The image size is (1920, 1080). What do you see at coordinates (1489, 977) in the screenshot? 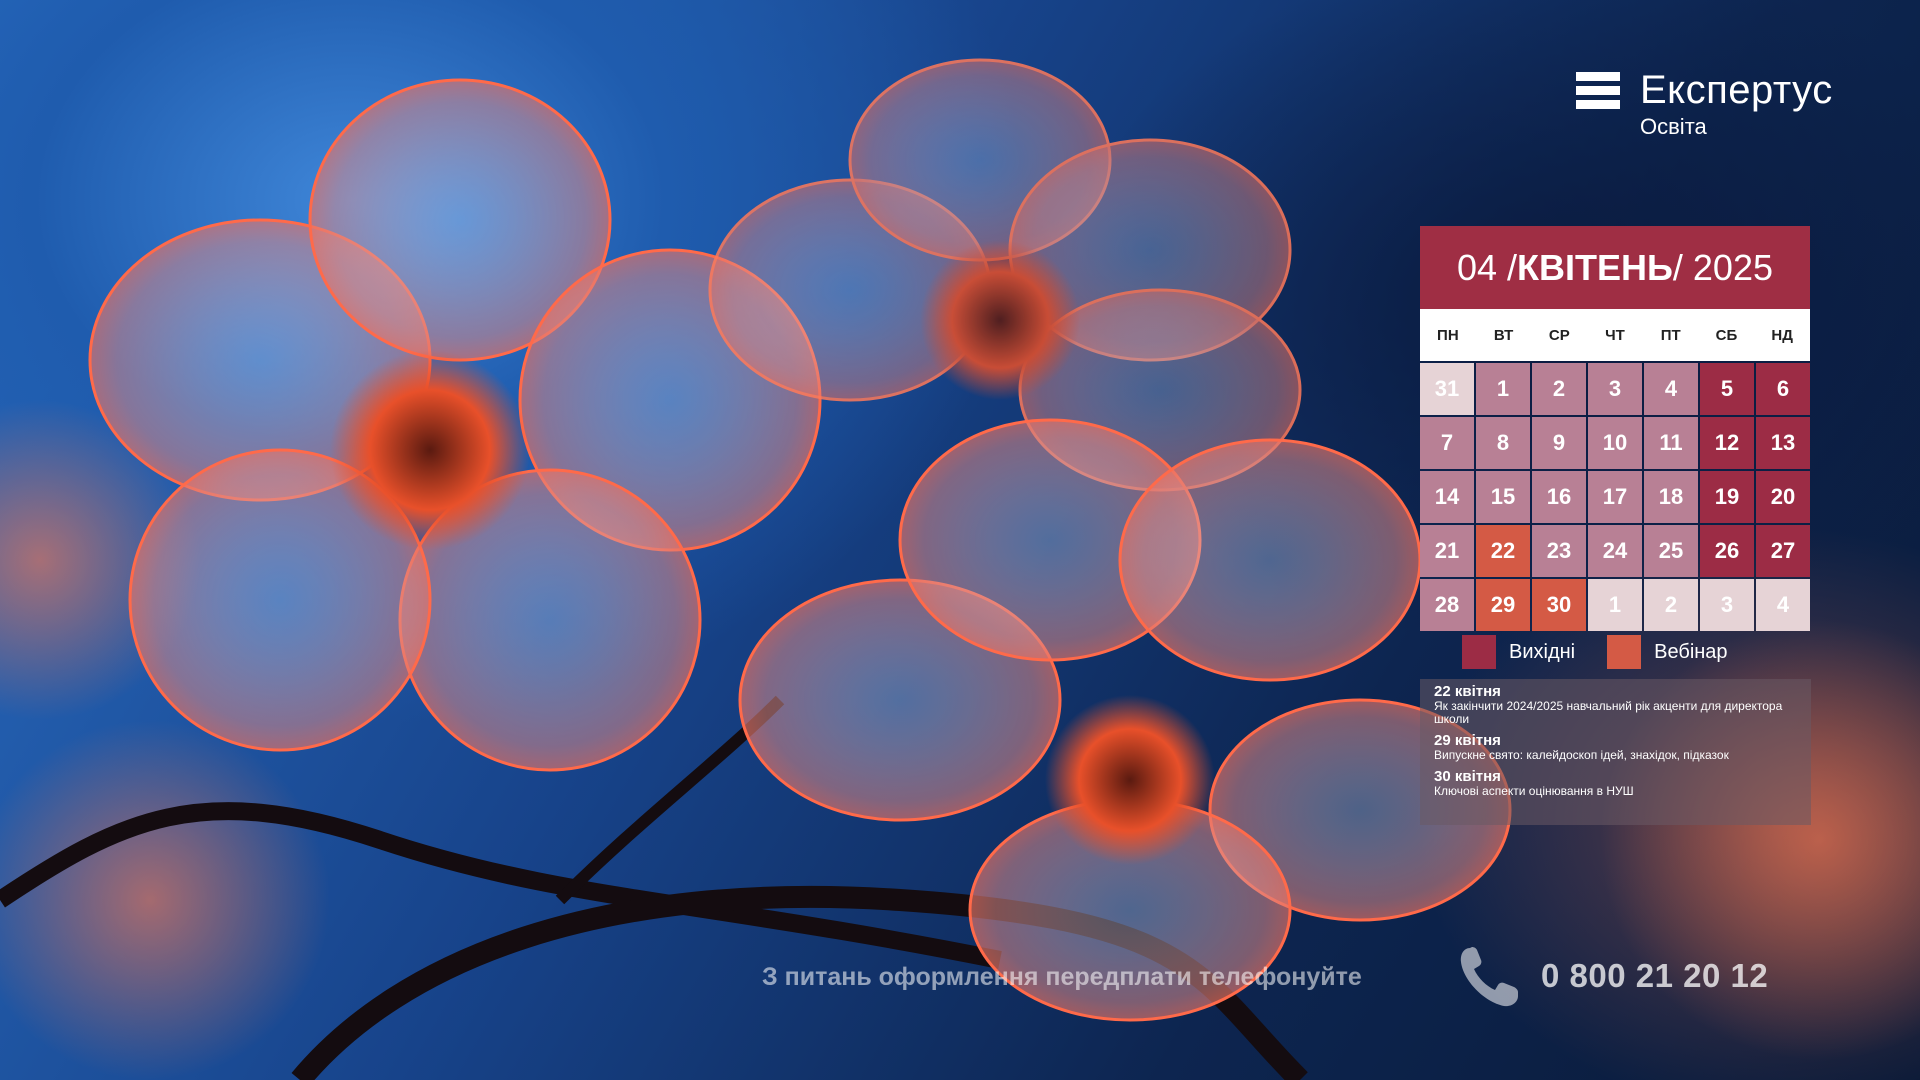
I see `phone-icon` at bounding box center [1489, 977].